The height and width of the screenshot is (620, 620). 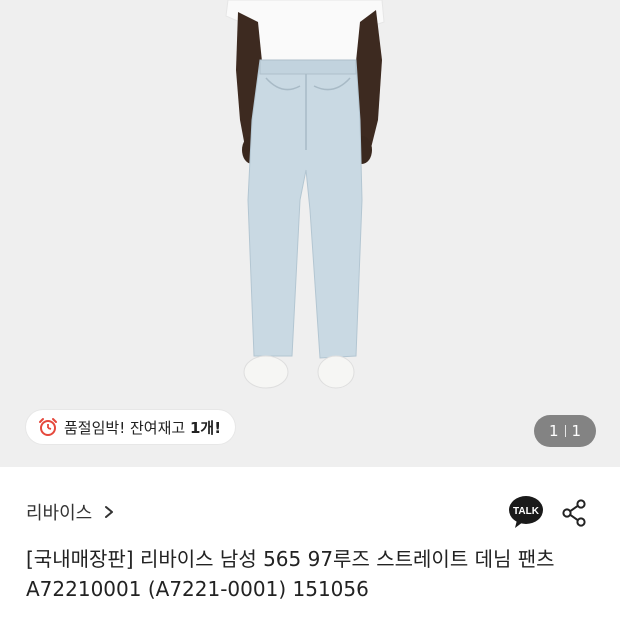 I want to click on kakao-talk-icon: TALK, so click(x=526, y=512).